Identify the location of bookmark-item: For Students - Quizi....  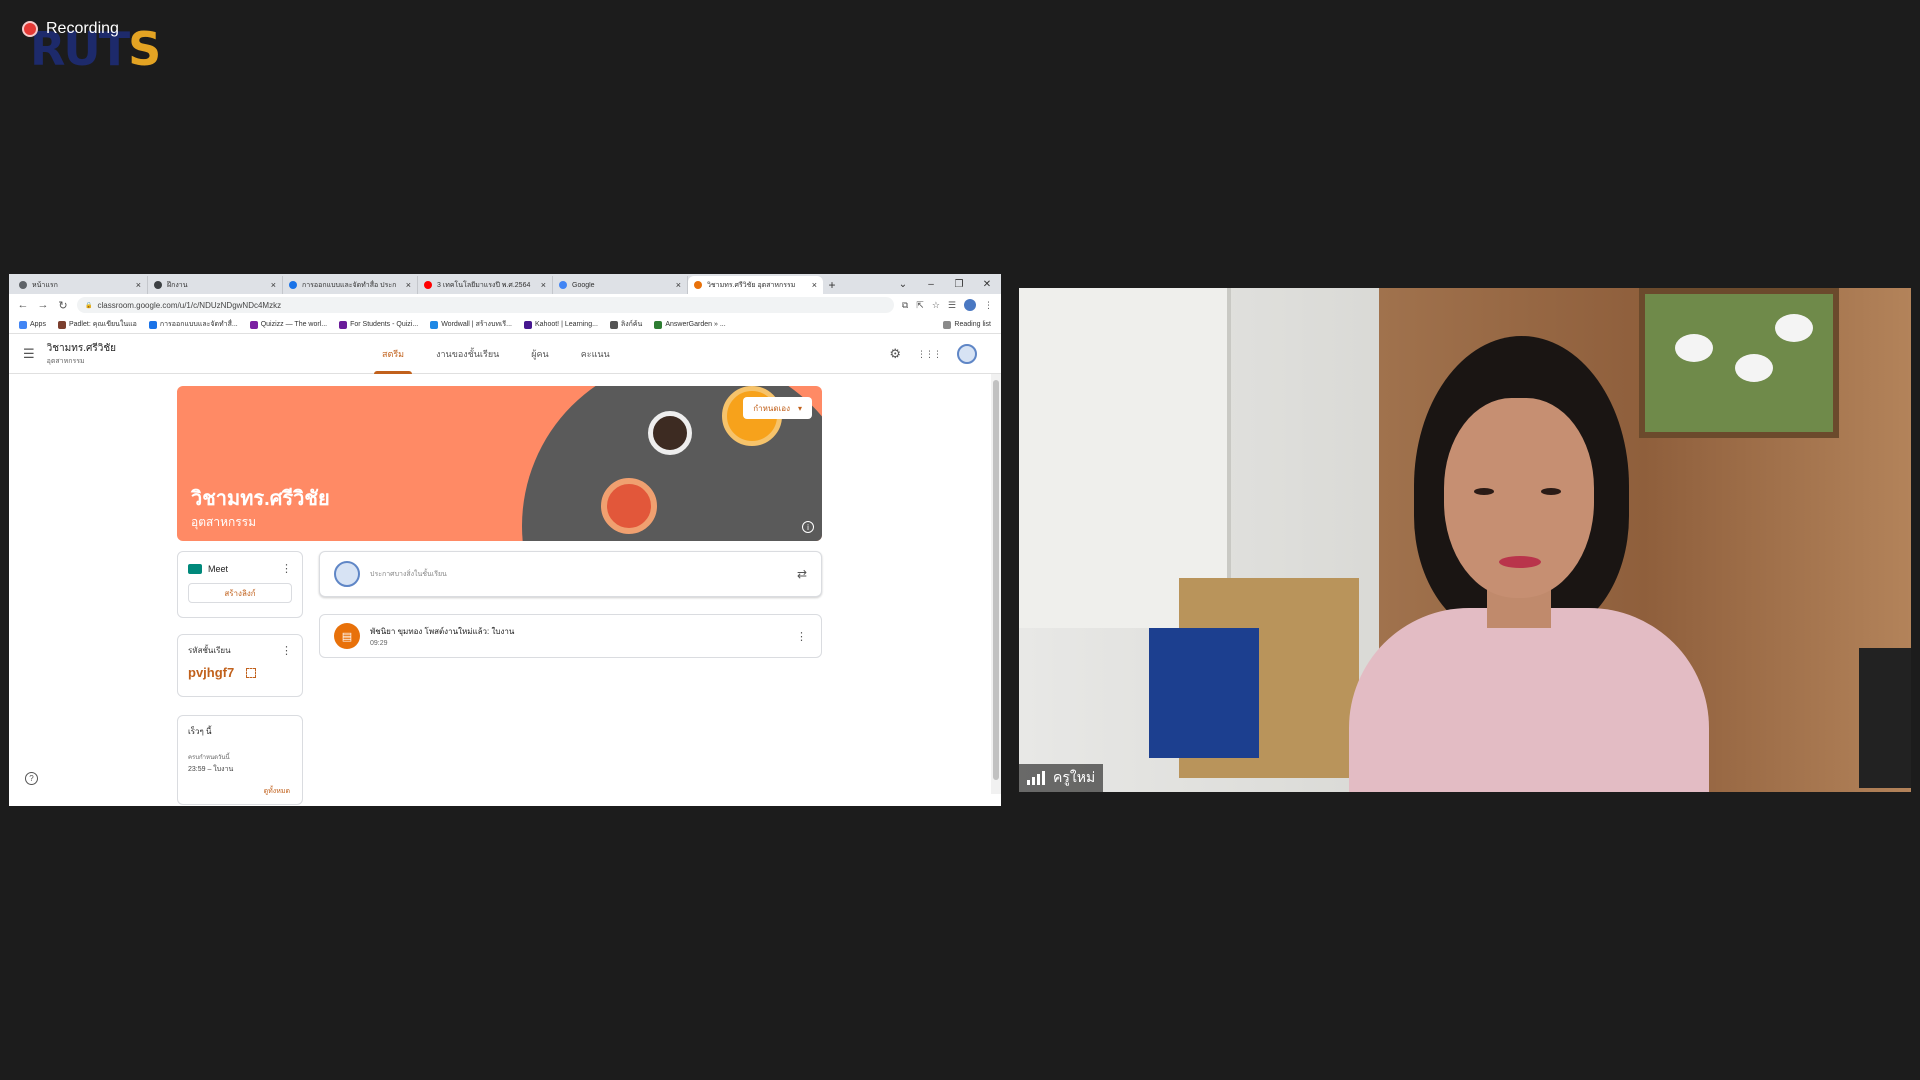
(378, 324).